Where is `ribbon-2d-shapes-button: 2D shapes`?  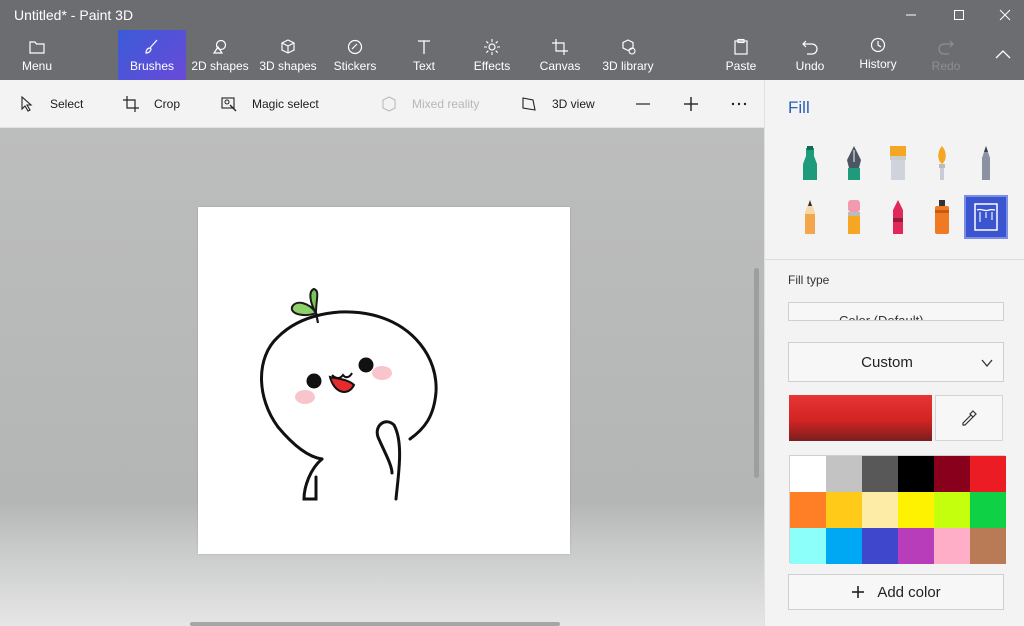 ribbon-2d-shapes-button: 2D shapes is located at coordinates (220, 55).